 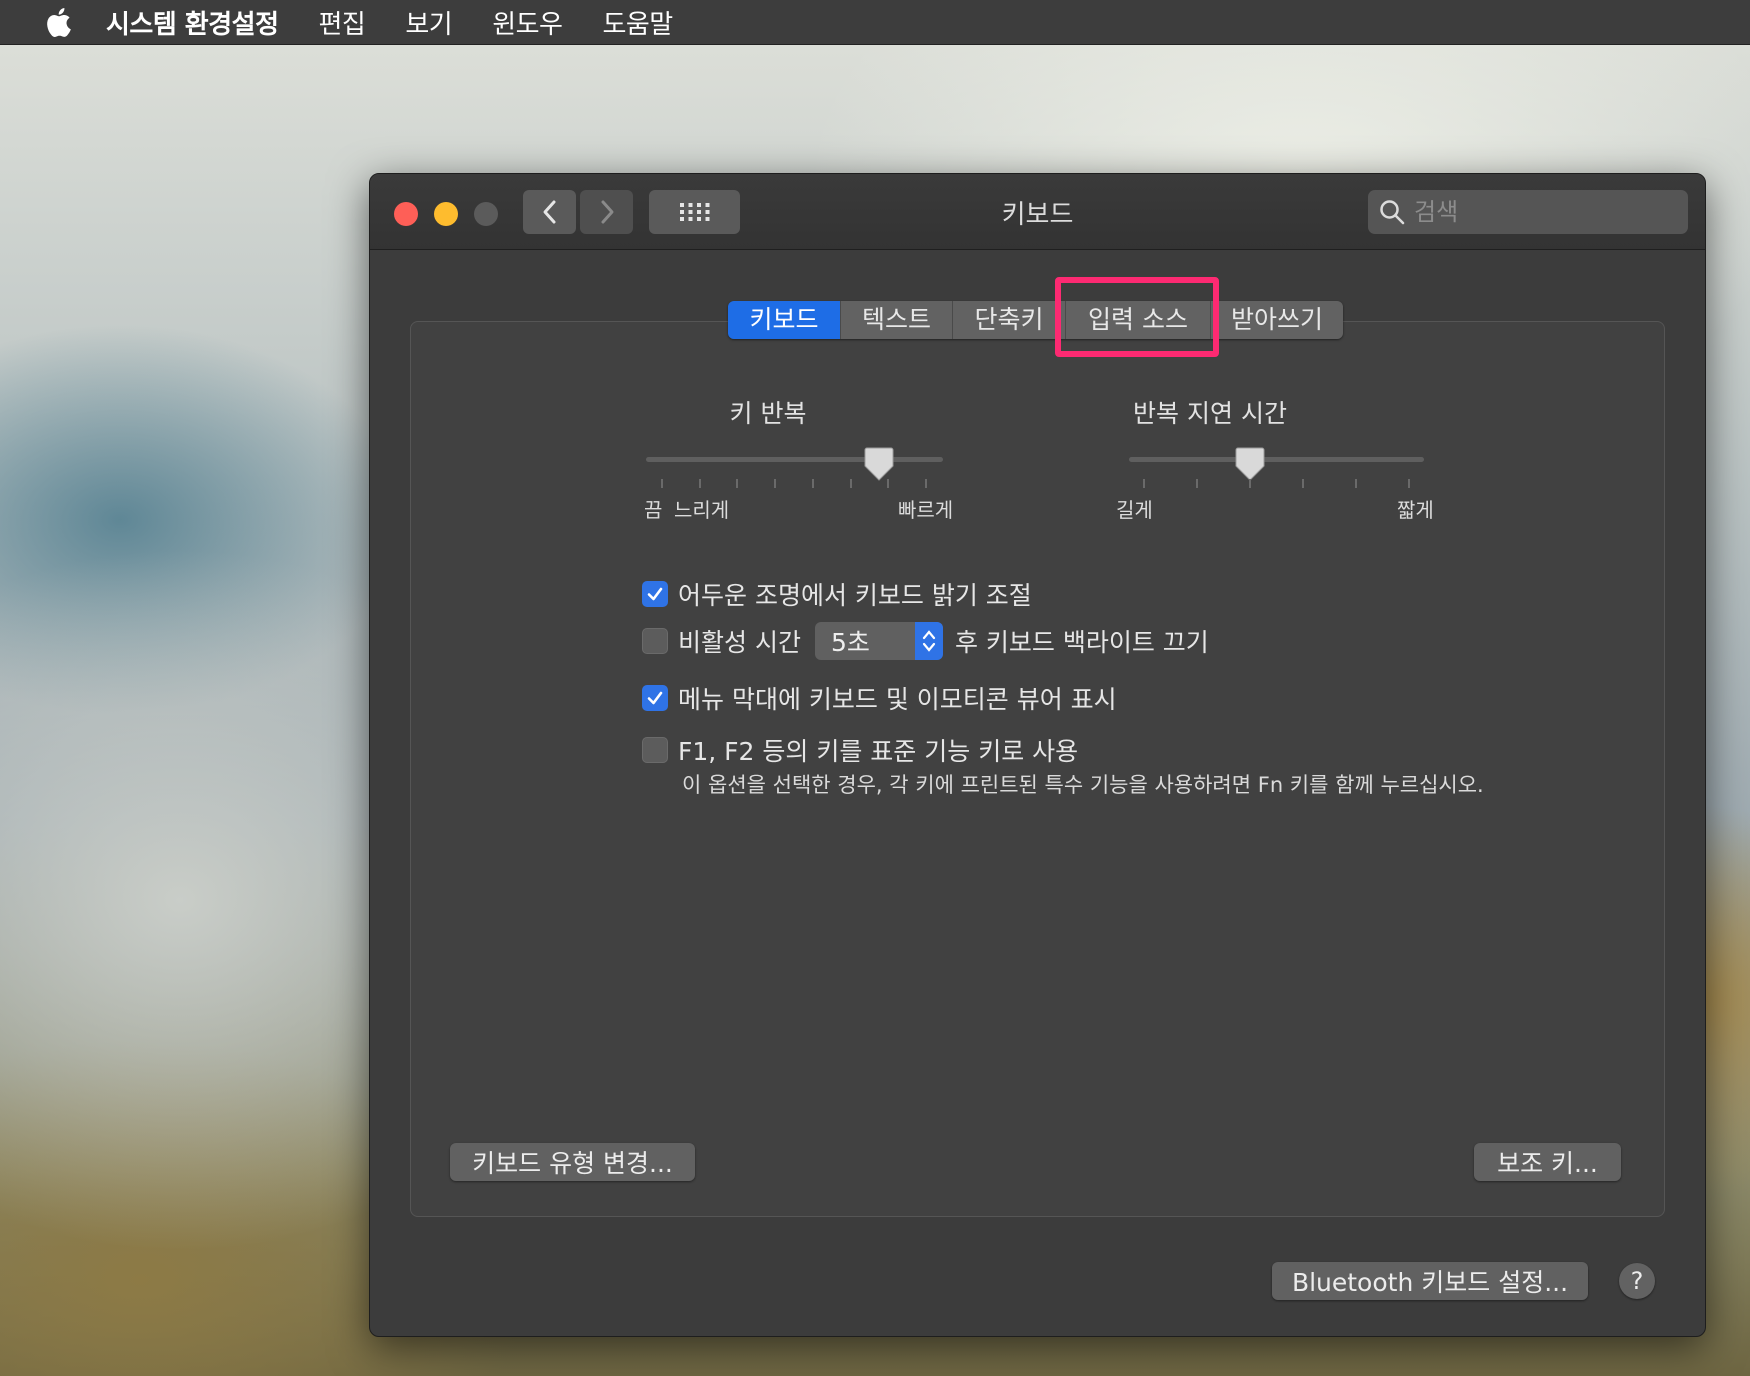 What do you see at coordinates (1250, 464) in the screenshot?
I see `repeat-delay-slider-thumb` at bounding box center [1250, 464].